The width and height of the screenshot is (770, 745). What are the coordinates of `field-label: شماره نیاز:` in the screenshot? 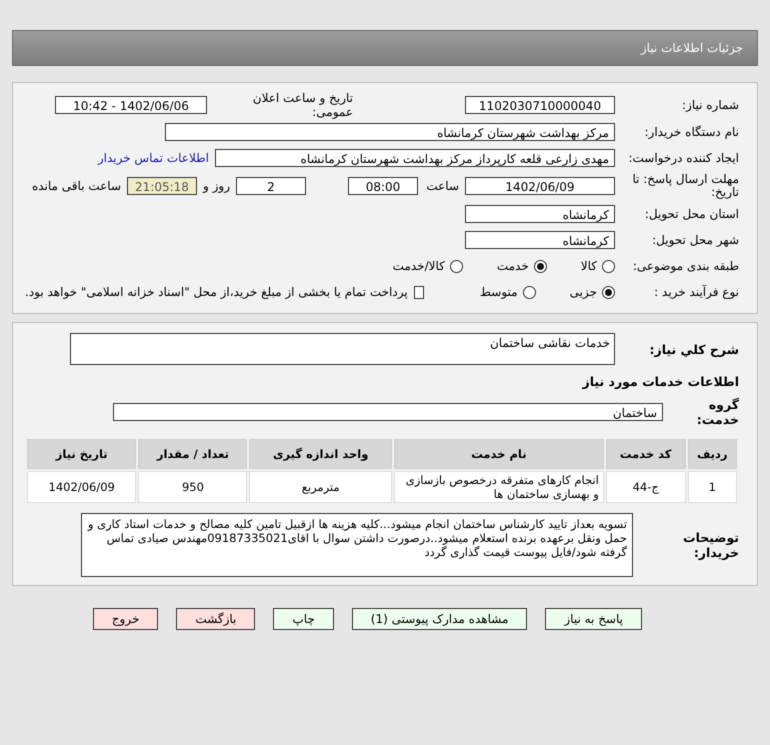 It's located at (710, 105).